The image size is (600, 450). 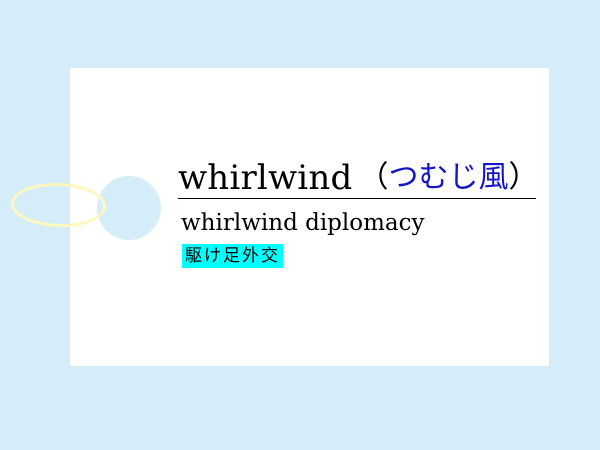 I want to click on reading-group: （つむじ風）, so click(x=448, y=178).